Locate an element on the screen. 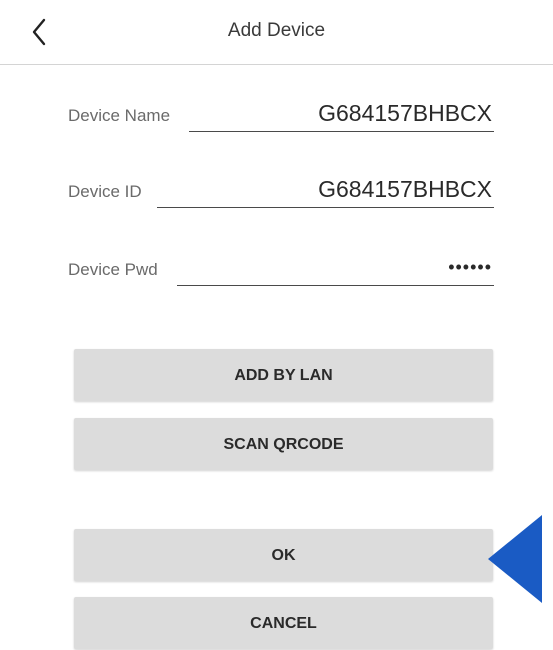 The width and height of the screenshot is (553, 650). page-title: Add Device is located at coordinates (276, 30).